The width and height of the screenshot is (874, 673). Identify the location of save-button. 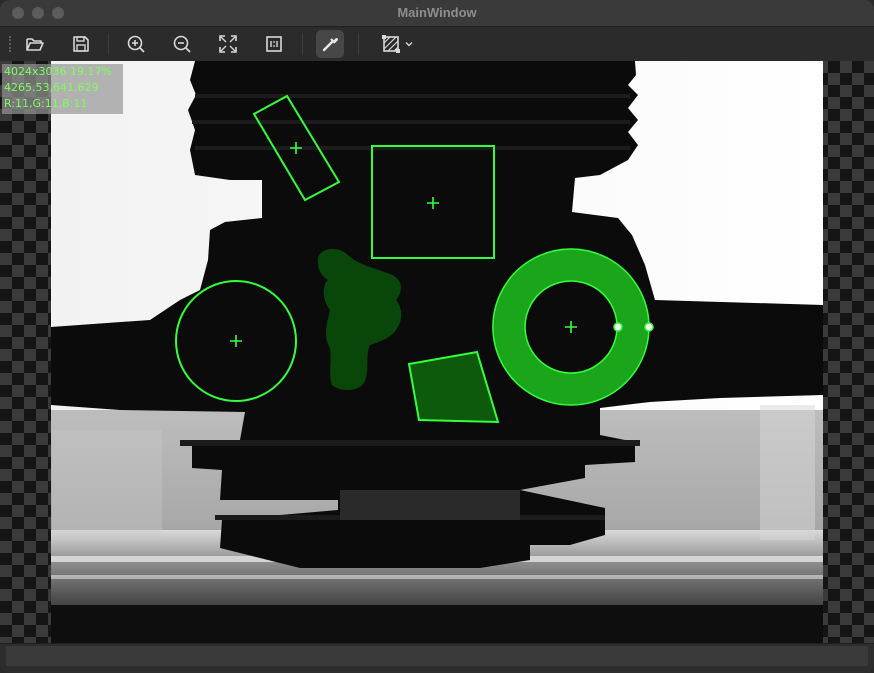
(81, 44).